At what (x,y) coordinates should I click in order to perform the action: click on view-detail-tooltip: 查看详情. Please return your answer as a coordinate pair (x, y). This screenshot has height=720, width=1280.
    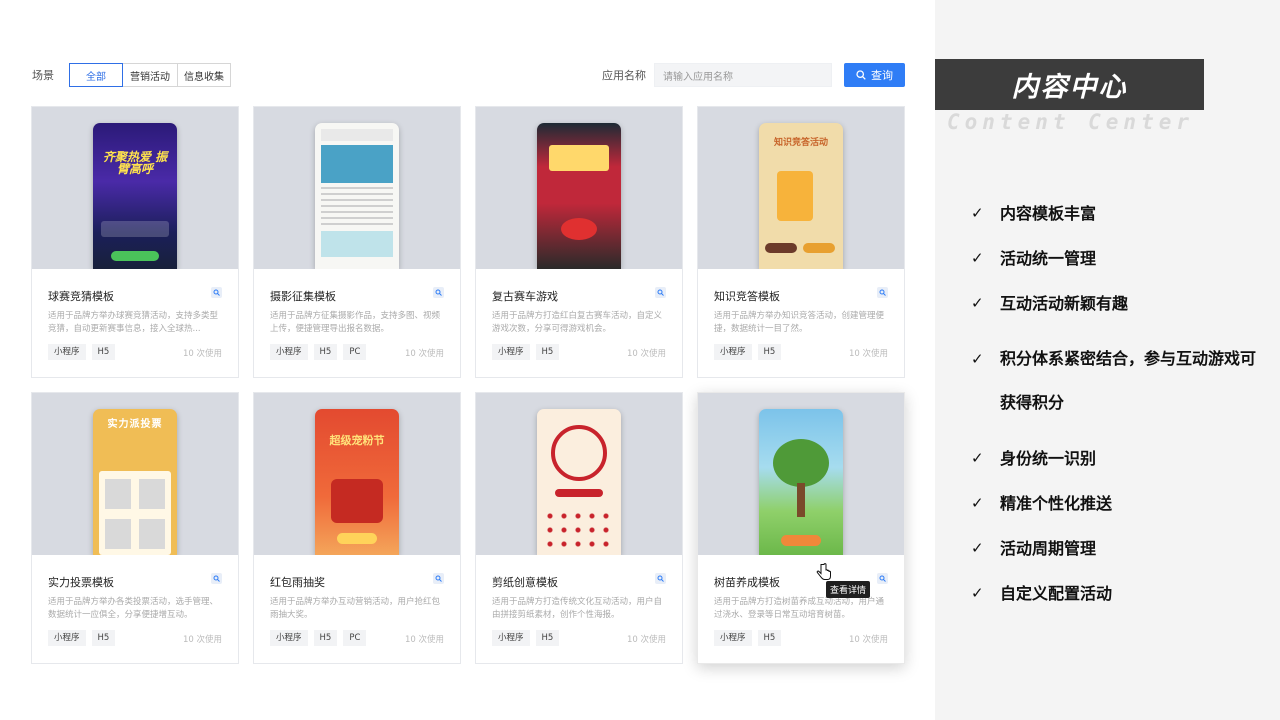
    Looking at the image, I should click on (848, 589).